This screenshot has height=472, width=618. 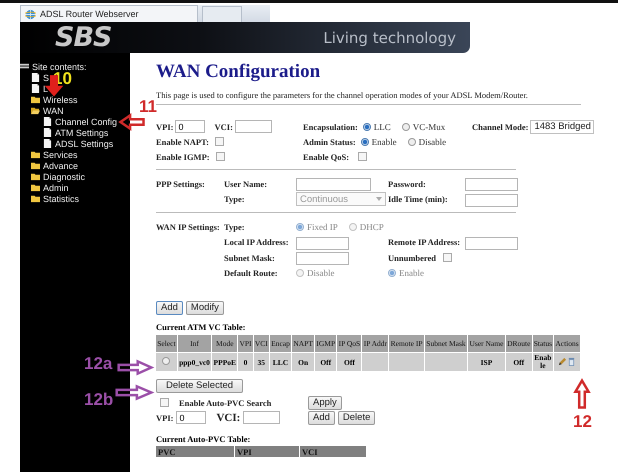 I want to click on field-label: Default Route:, so click(x=251, y=273).